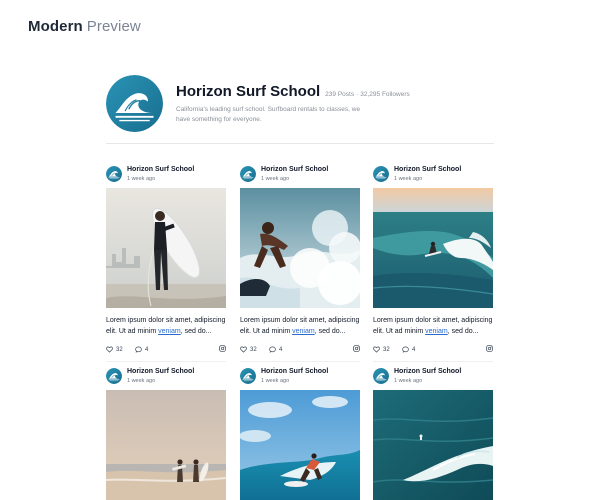  What do you see at coordinates (385, 94) in the screenshot?
I see `followers-count: 32,295 Followers` at bounding box center [385, 94].